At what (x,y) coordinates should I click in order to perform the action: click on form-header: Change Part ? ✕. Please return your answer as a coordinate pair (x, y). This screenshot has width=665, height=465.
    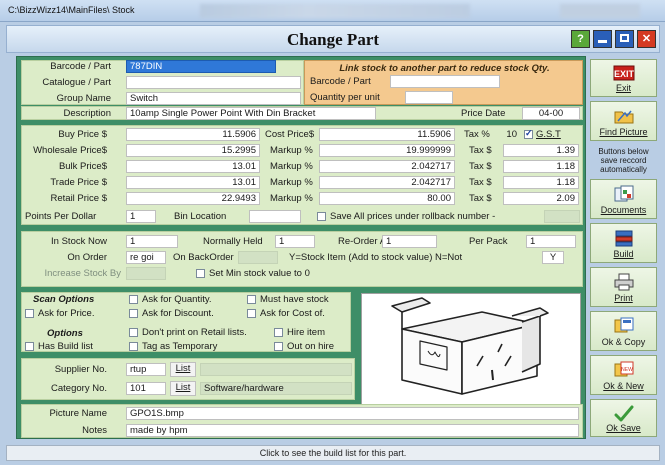
    Looking at the image, I should click on (333, 39).